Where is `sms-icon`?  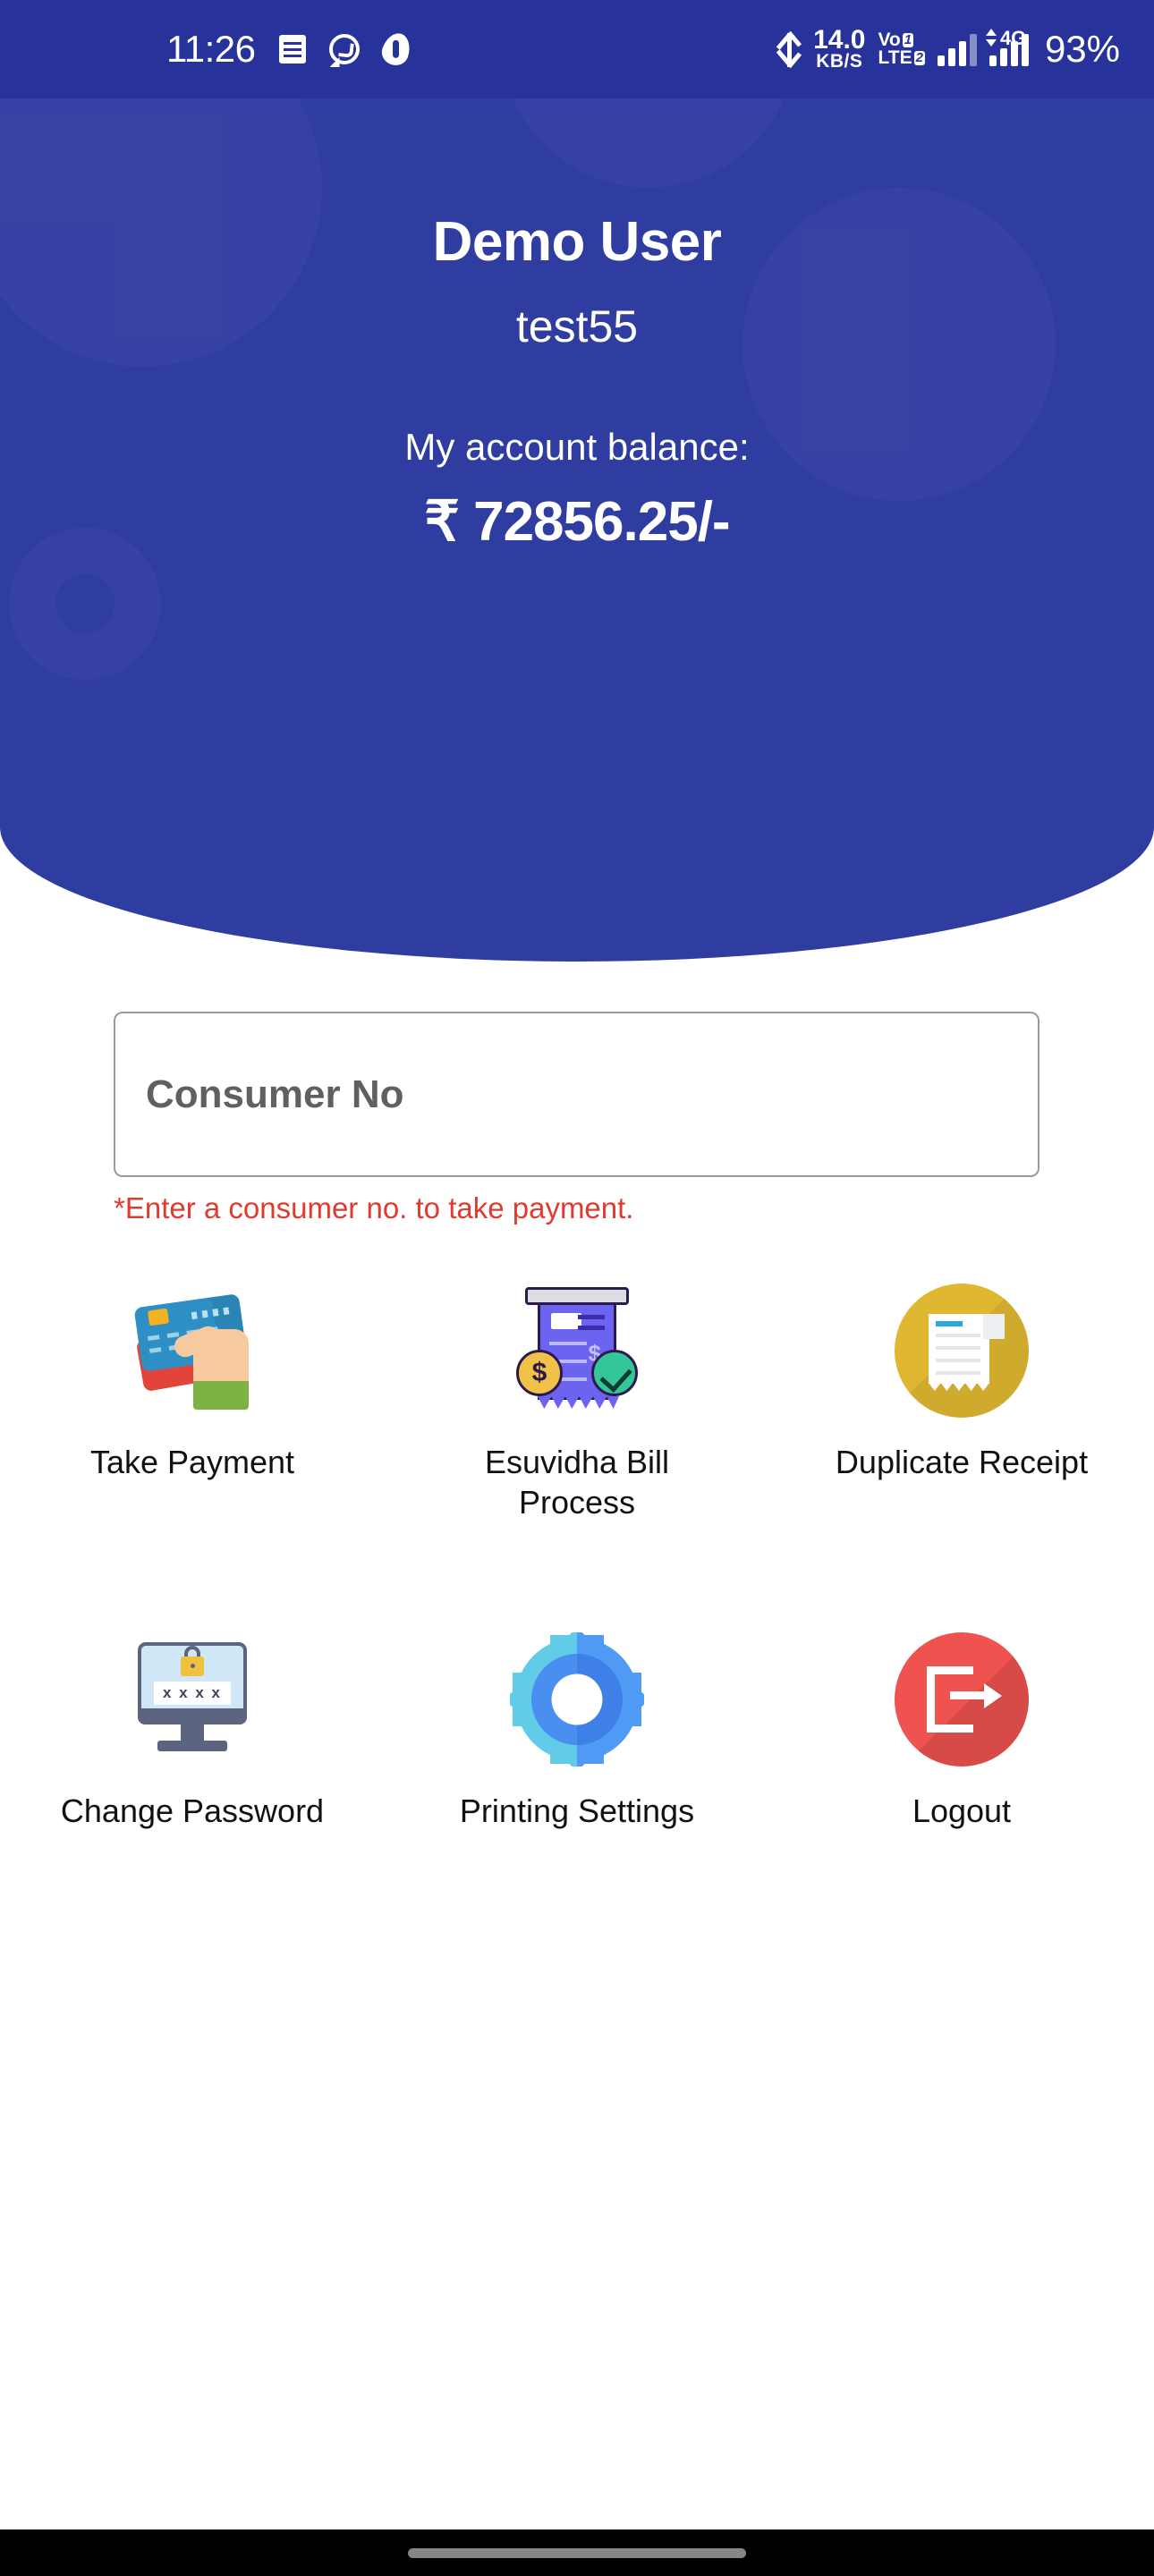
sms-icon is located at coordinates (292, 49).